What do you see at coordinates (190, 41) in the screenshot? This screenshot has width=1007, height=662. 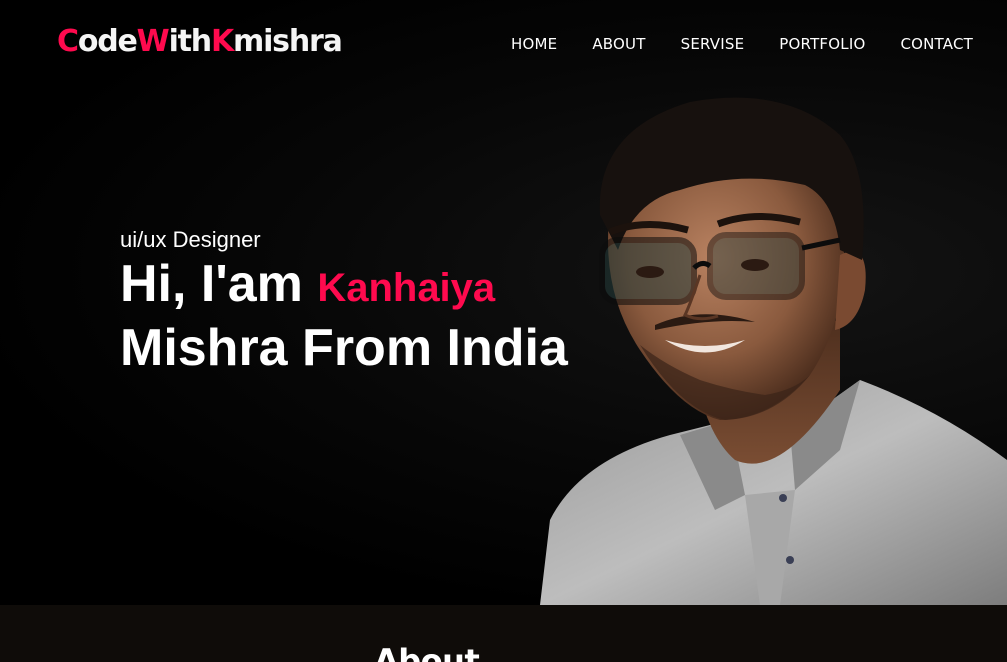 I see `logo-text-ith: ith` at bounding box center [190, 41].